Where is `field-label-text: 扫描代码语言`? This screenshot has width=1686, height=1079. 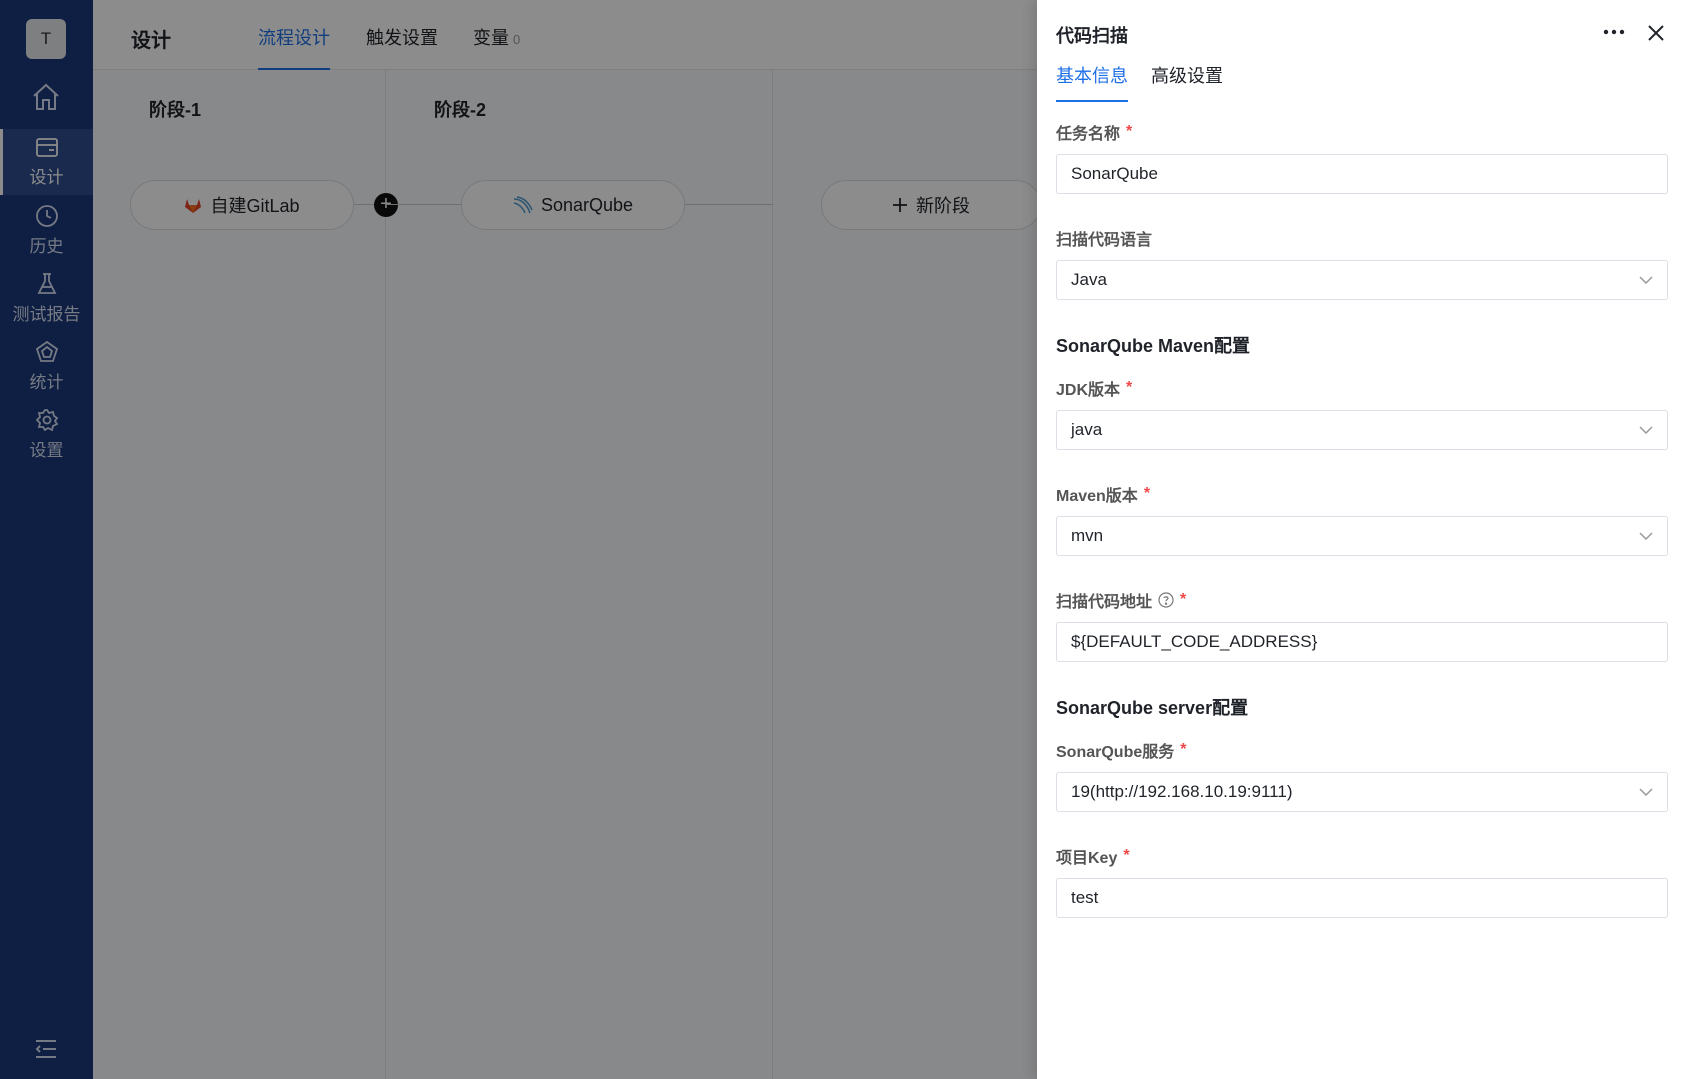 field-label-text: 扫描代码语言 is located at coordinates (1104, 240).